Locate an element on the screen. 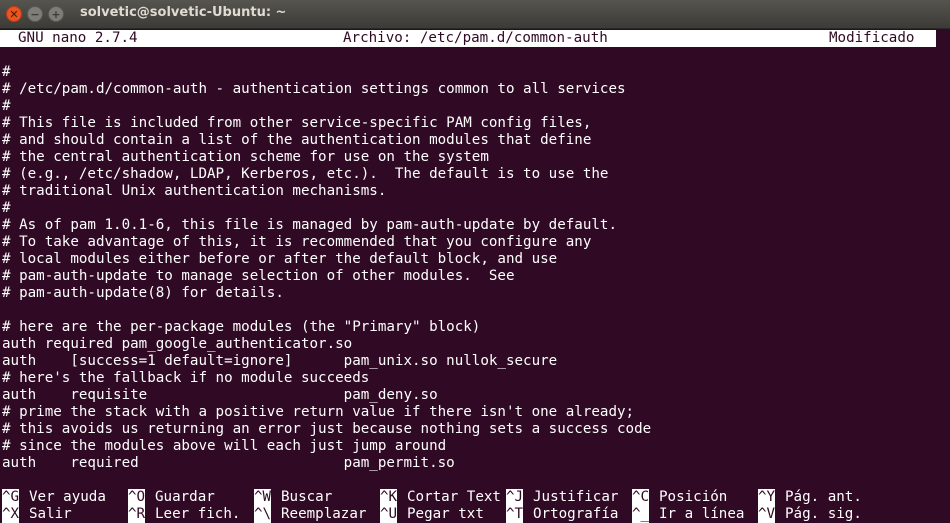 Image resolution: width=950 pixels, height=523 pixels. shortcut-key: ^U is located at coordinates (389, 514).